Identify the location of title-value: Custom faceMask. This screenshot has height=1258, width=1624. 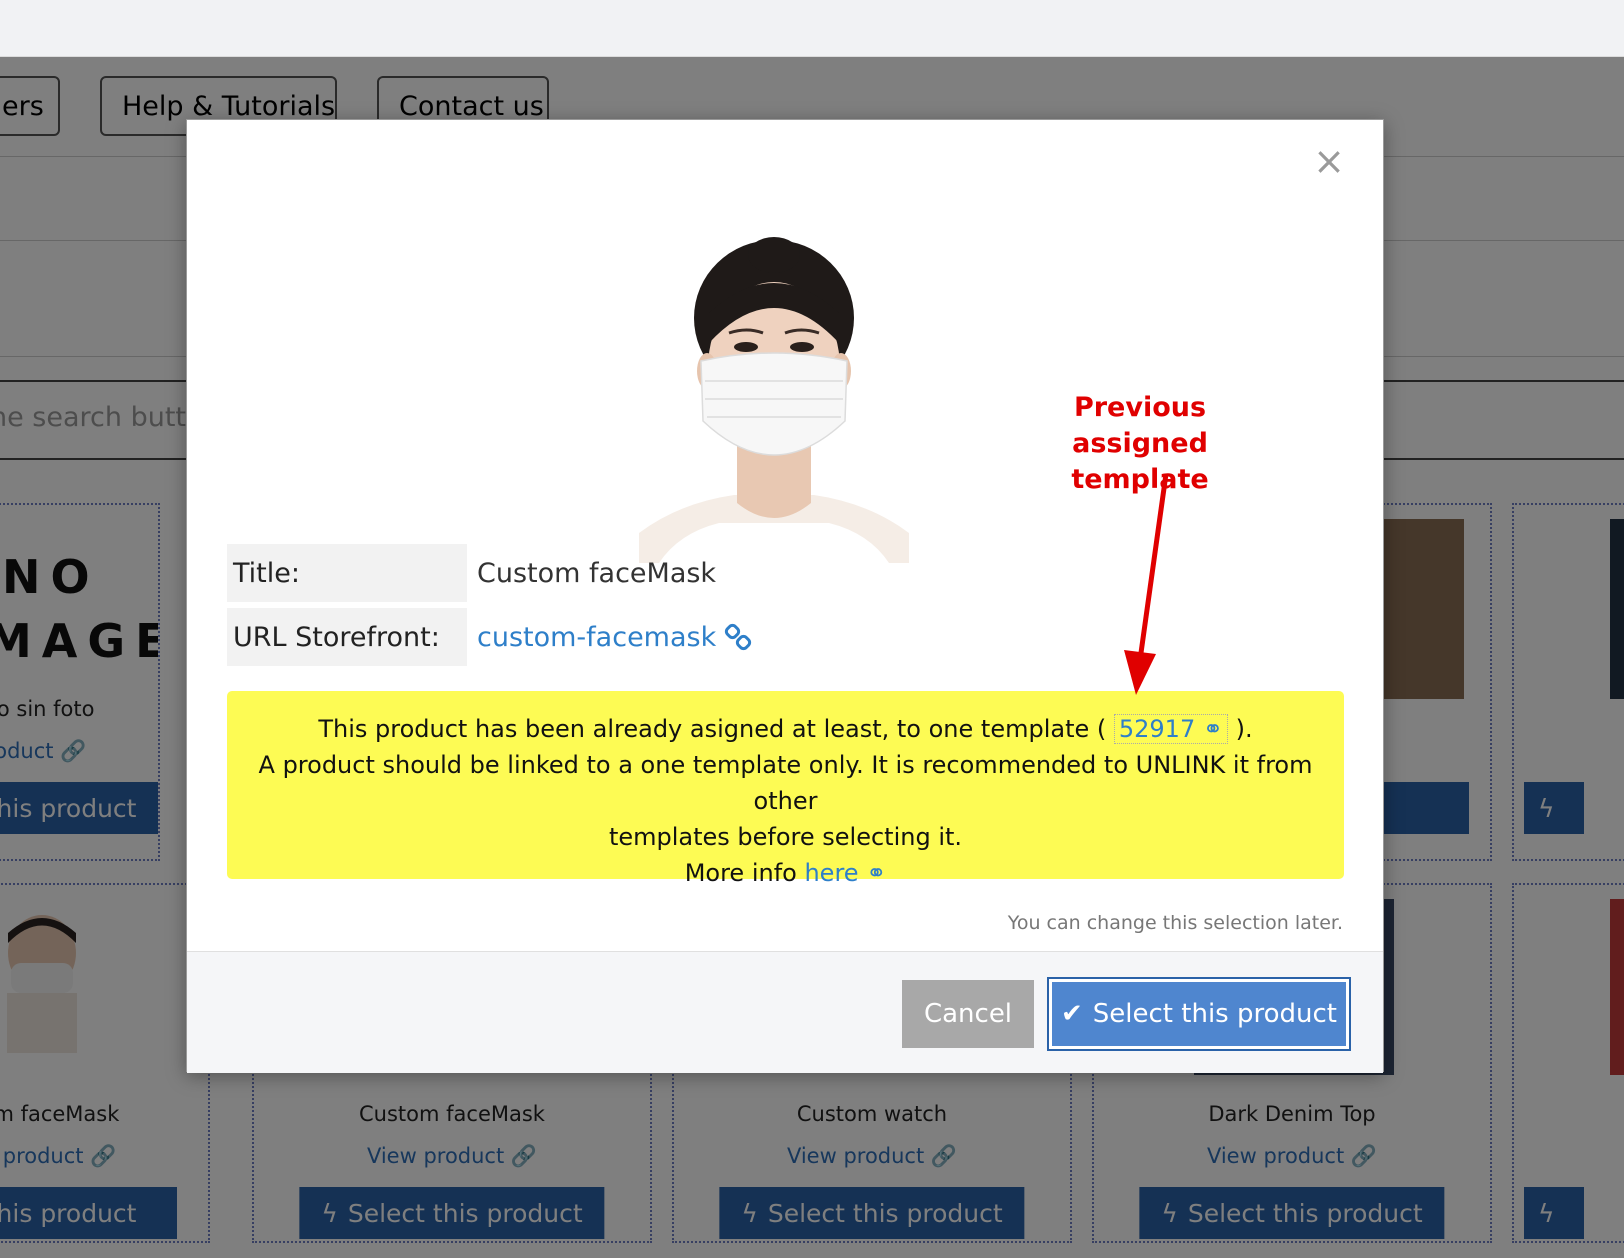
(597, 573).